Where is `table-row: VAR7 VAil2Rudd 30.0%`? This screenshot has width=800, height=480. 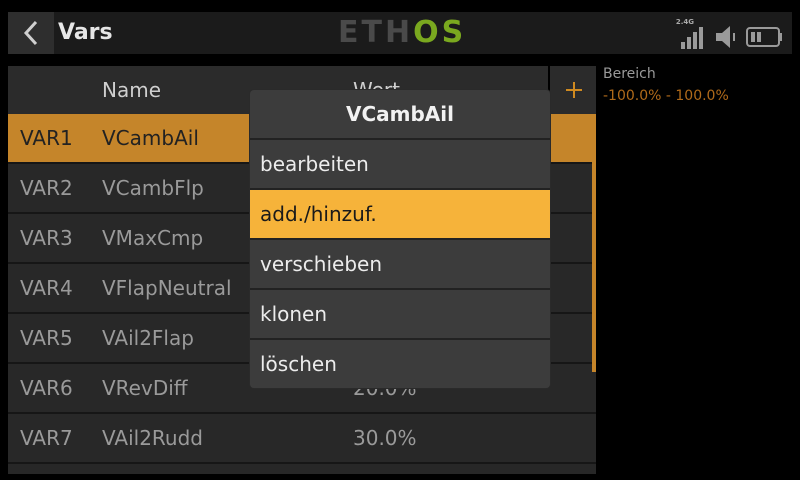 table-row: VAR7 VAil2Rudd 30.0% is located at coordinates (302, 439).